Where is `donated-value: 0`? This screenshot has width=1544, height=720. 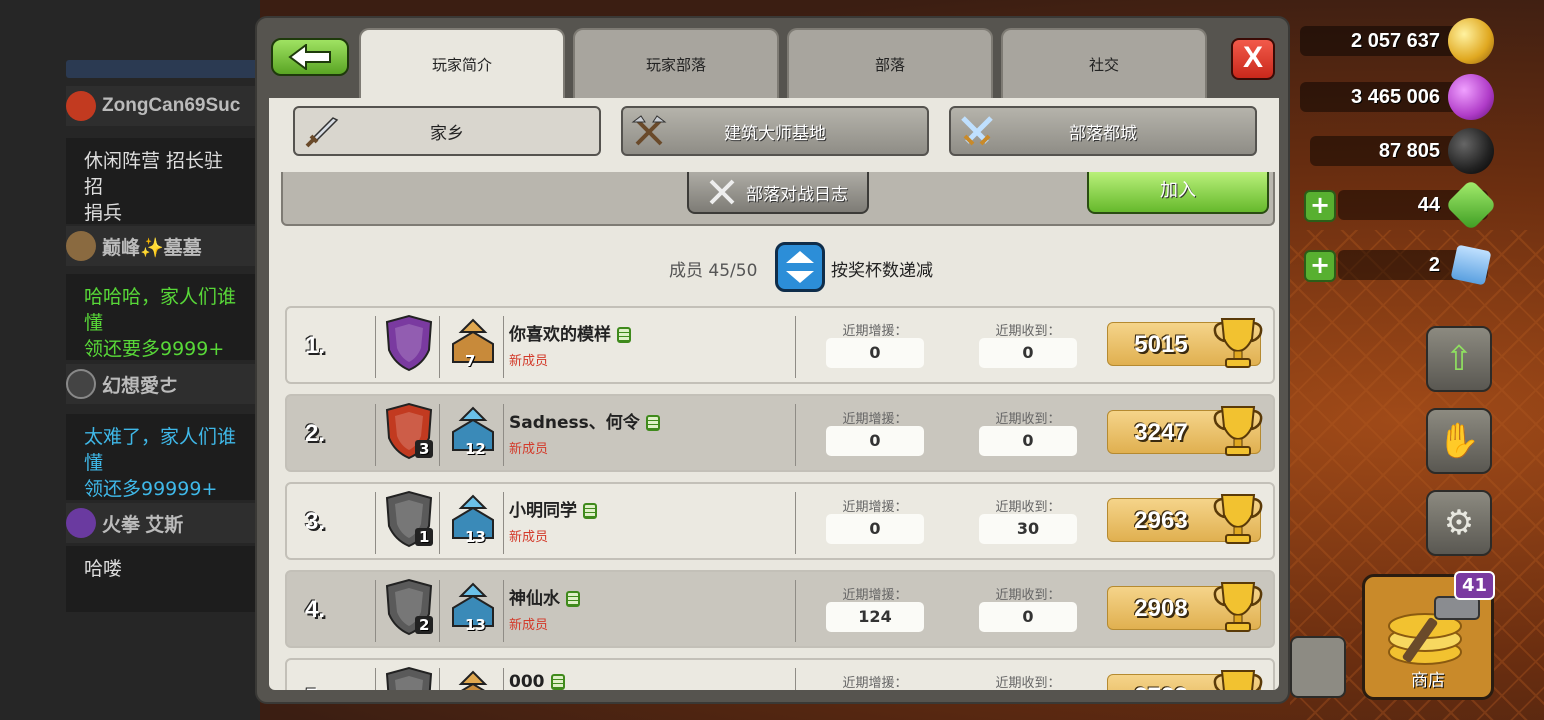 donated-value: 0 is located at coordinates (875, 529).